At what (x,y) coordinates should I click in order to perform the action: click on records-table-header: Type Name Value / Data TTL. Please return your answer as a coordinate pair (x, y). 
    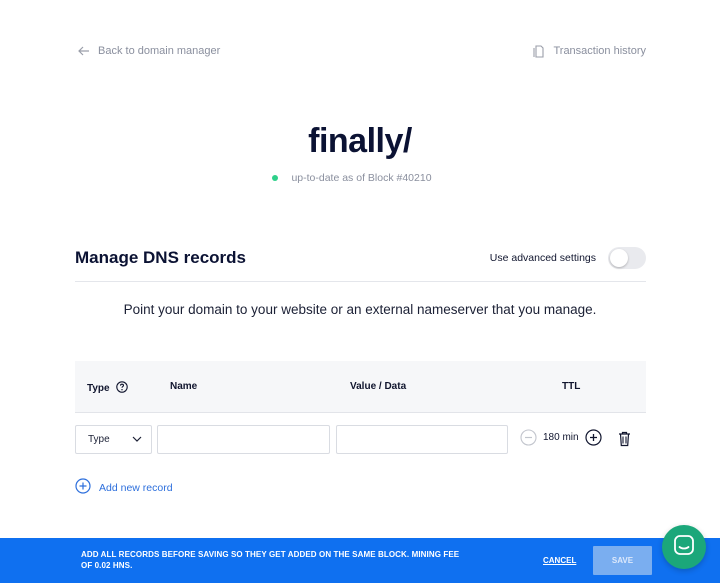
    Looking at the image, I should click on (360, 387).